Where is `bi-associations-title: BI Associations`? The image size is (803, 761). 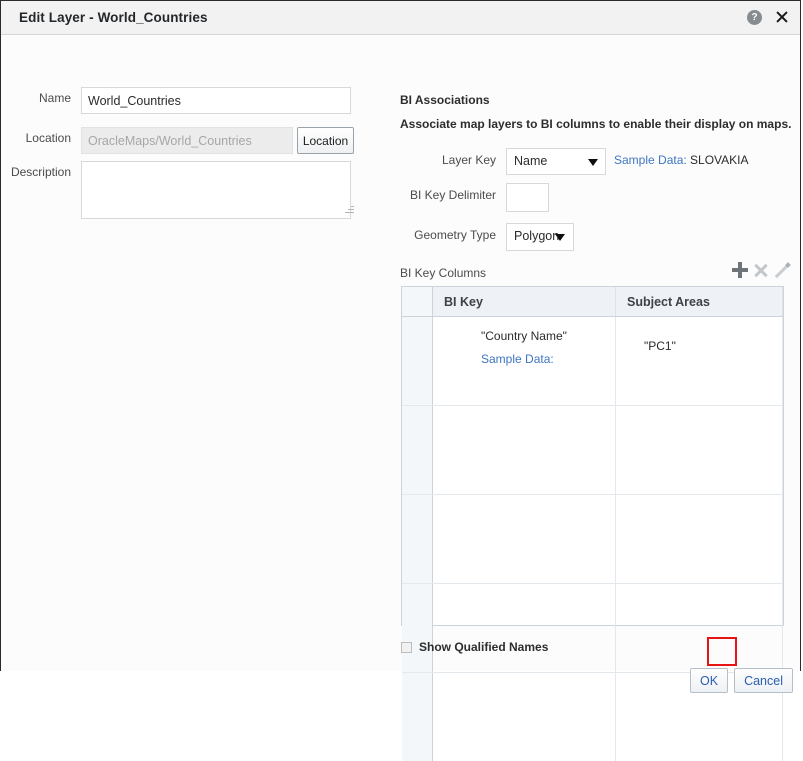 bi-associations-title: BI Associations is located at coordinates (445, 100).